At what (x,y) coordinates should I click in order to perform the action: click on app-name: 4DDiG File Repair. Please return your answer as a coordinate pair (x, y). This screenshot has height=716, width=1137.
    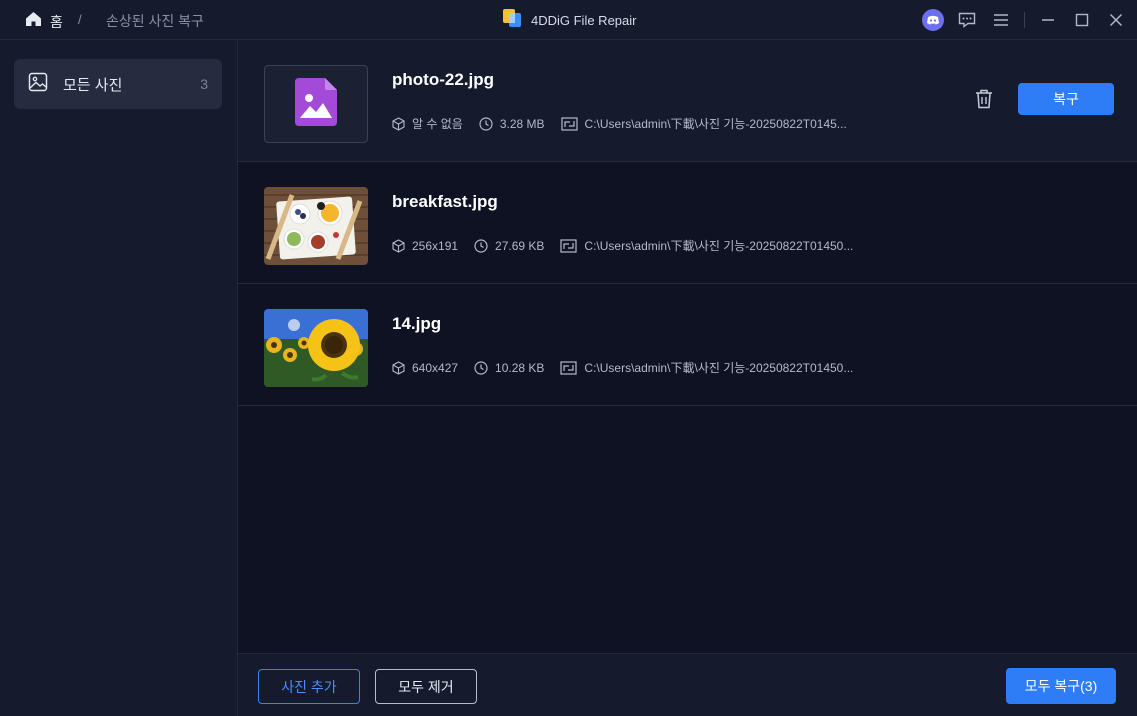
    Looking at the image, I should click on (584, 20).